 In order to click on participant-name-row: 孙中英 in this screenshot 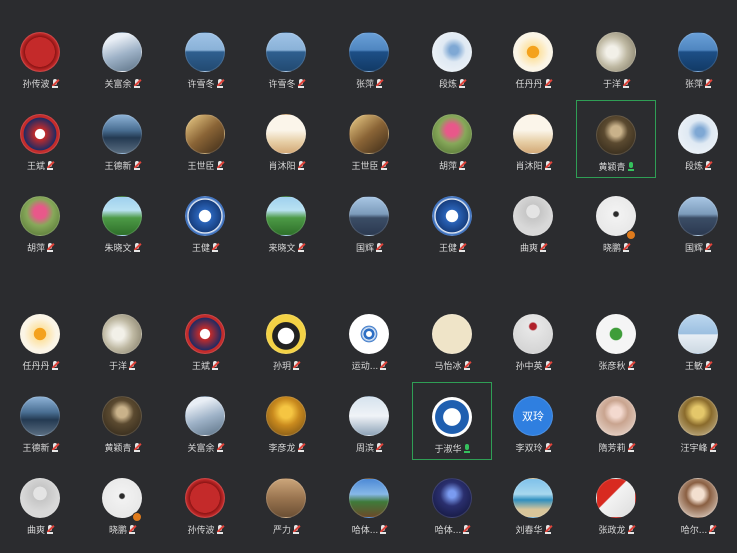, I will do `click(533, 365)`.